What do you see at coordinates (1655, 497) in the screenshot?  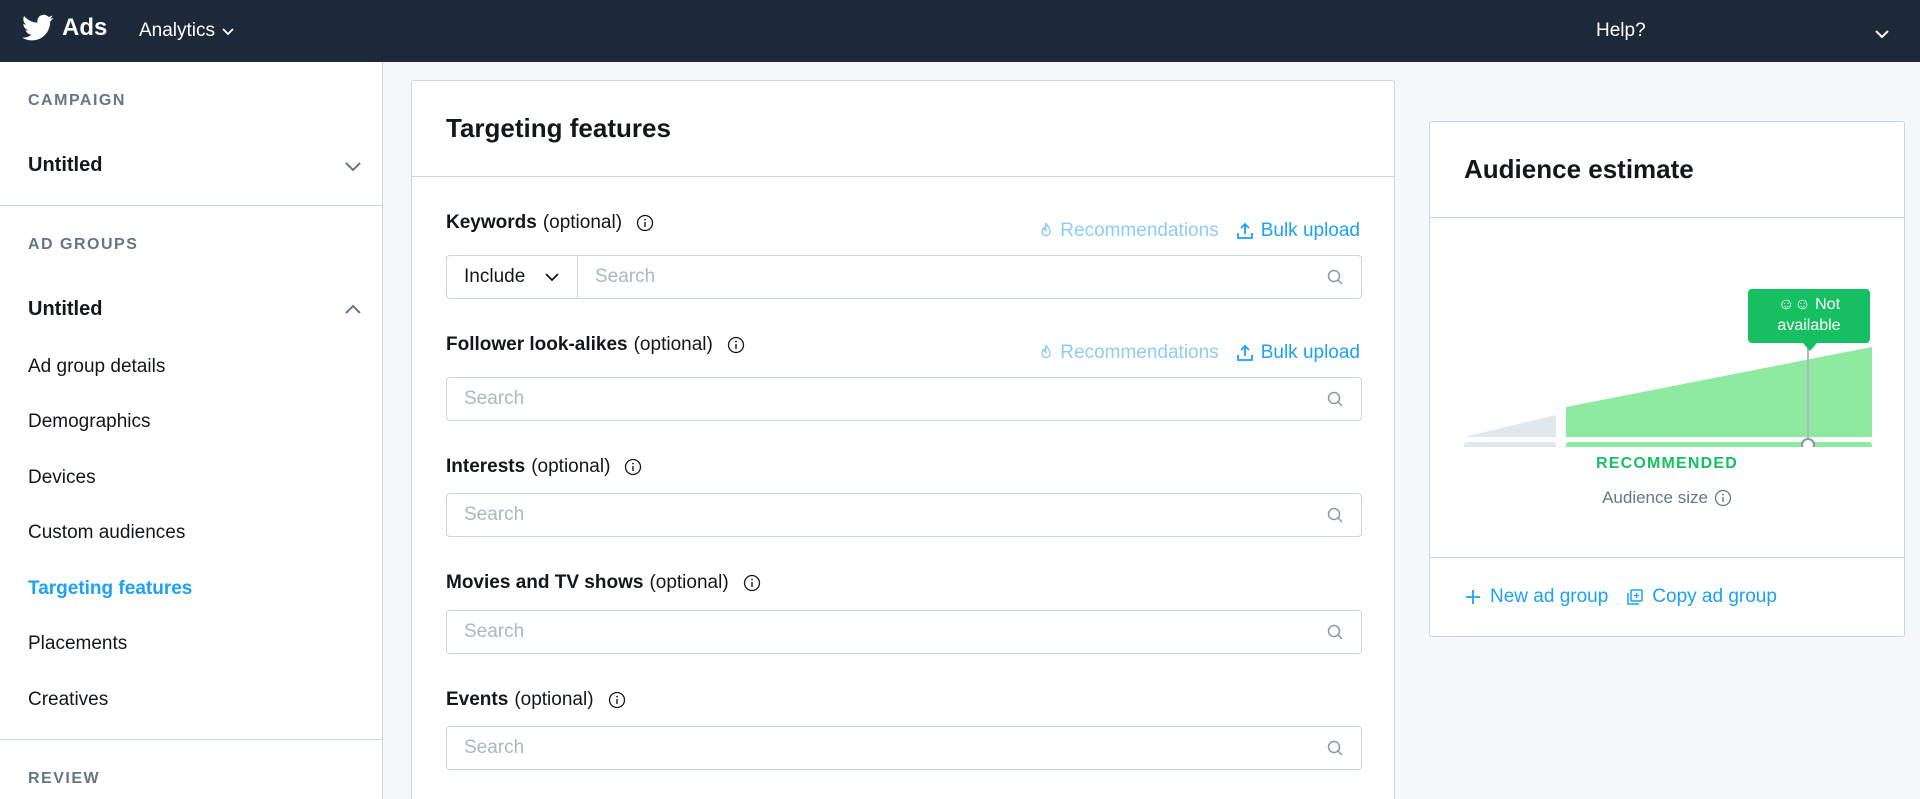 I see `audience-size-text: Audience size` at bounding box center [1655, 497].